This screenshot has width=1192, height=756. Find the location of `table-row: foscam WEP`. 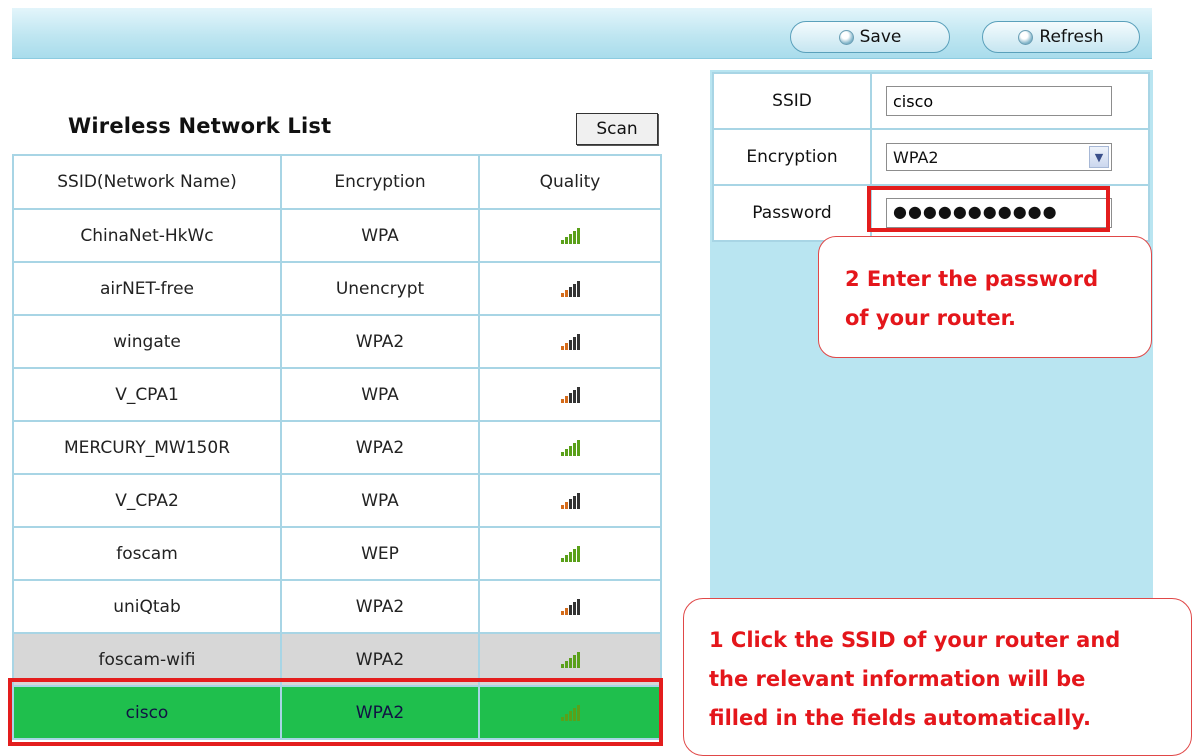

table-row: foscam WEP is located at coordinates (337, 553).